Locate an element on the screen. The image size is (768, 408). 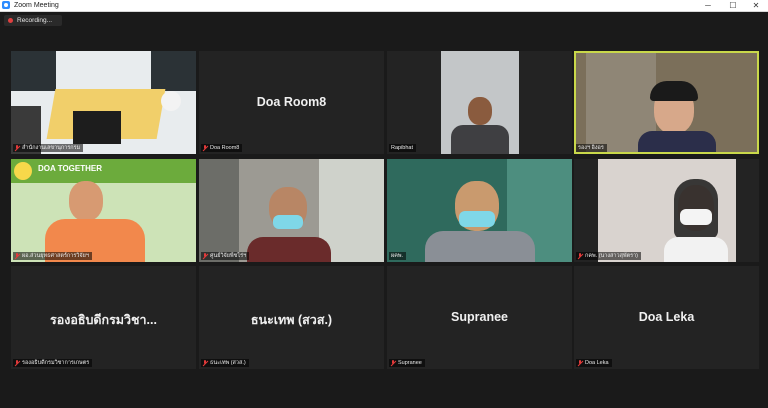
participant-tile: DOA TOGETHER ผอ.ส่วนยุทธศาสตร์การวิจัยฯ is located at coordinates (103, 210).